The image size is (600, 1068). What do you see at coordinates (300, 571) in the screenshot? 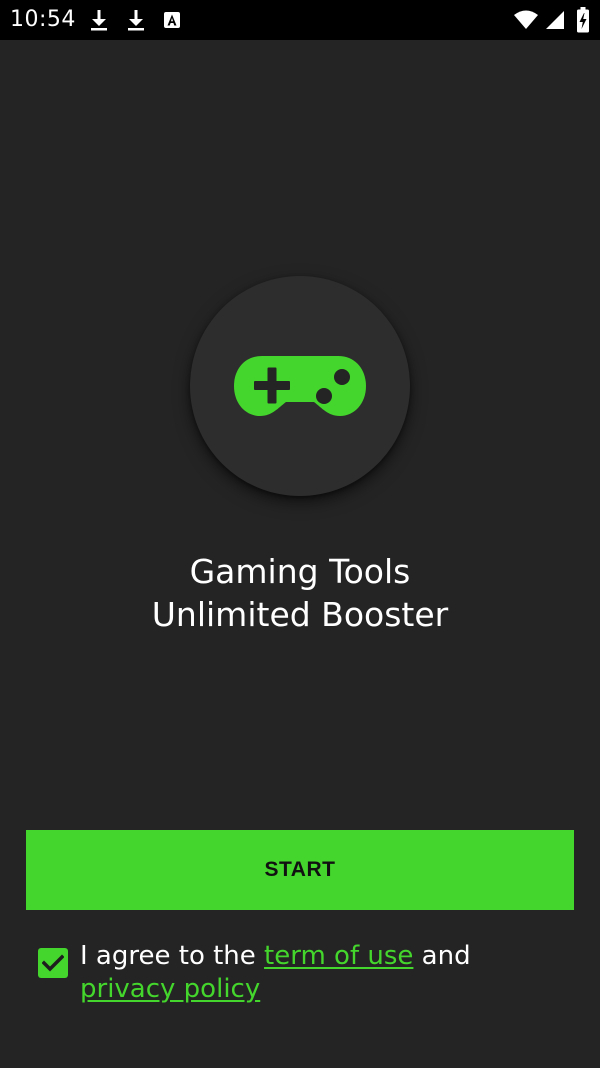
I see `app-title-line1: Gaming Tools` at bounding box center [300, 571].